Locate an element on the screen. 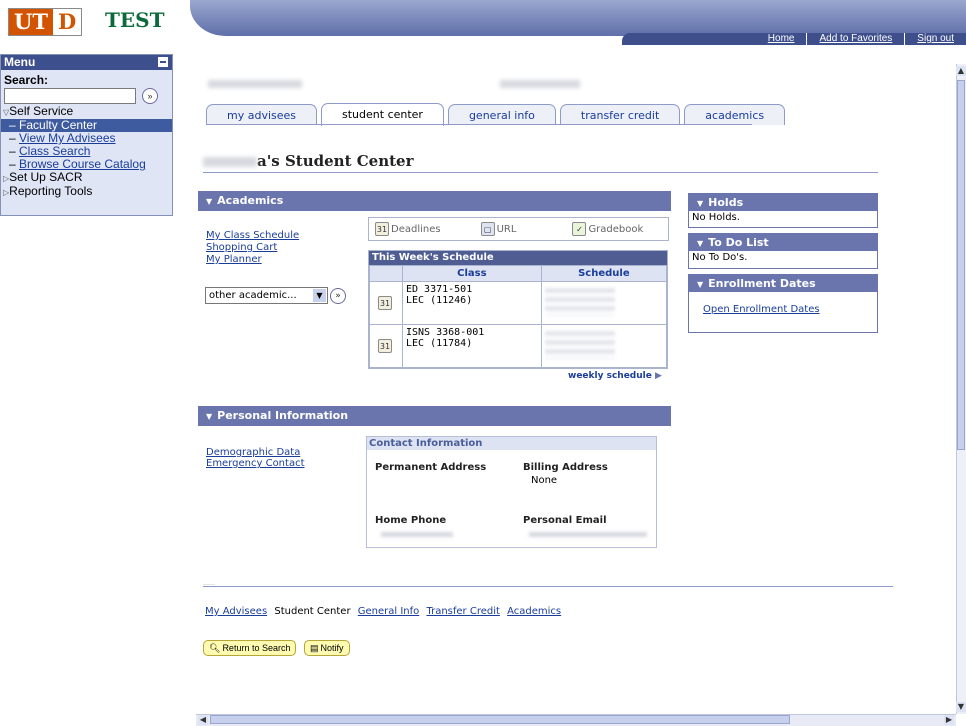  schedule-redacted is located at coordinates (579, 302).